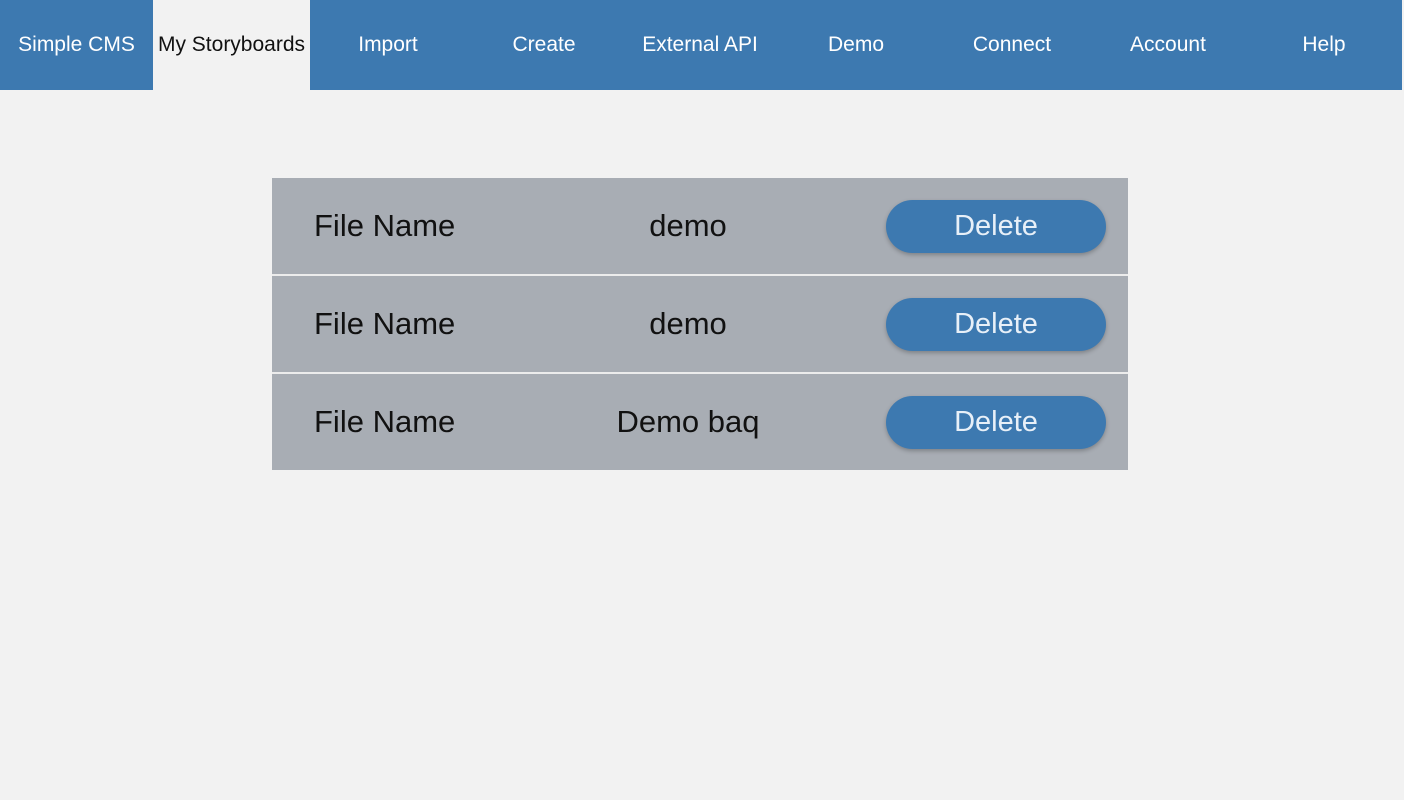 Image resolution: width=1404 pixels, height=800 pixels. I want to click on nav-tab-demo: Demo, so click(856, 45).